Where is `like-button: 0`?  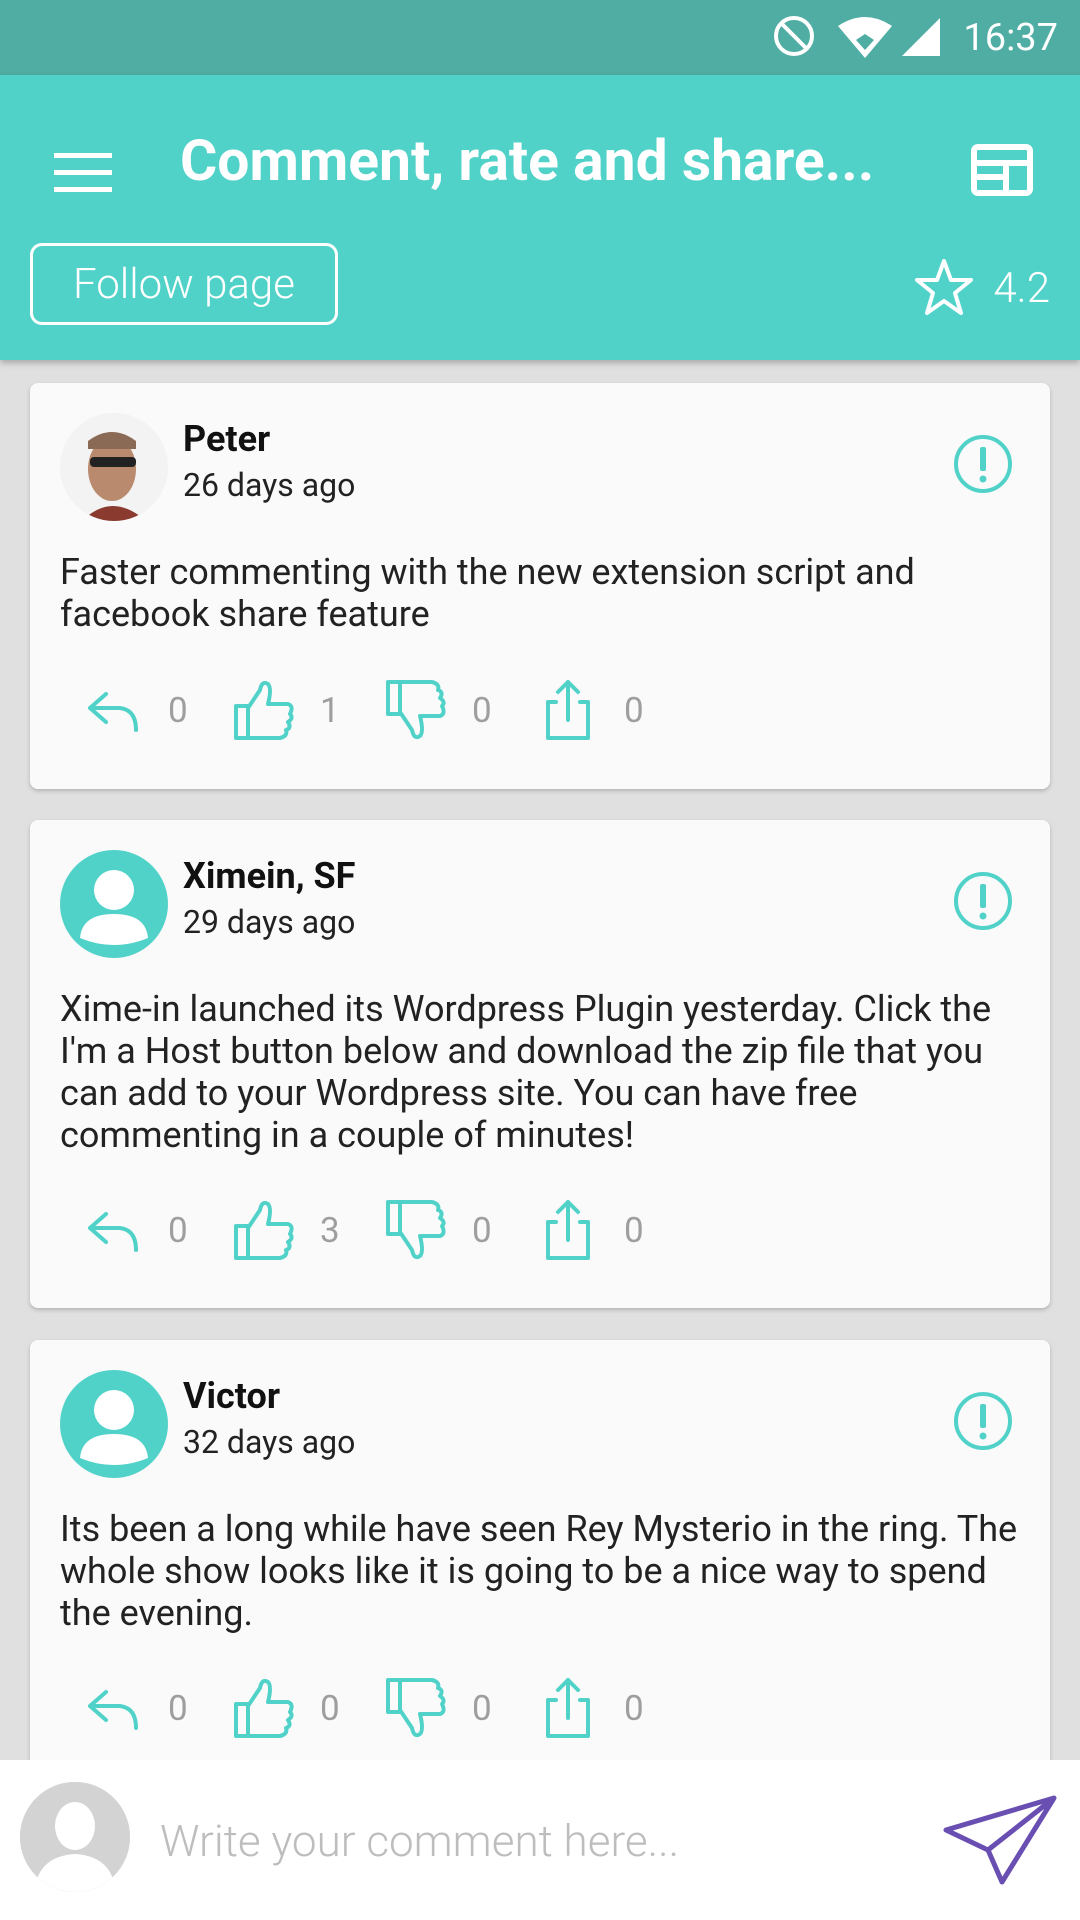
like-button: 0 is located at coordinates (306, 1708).